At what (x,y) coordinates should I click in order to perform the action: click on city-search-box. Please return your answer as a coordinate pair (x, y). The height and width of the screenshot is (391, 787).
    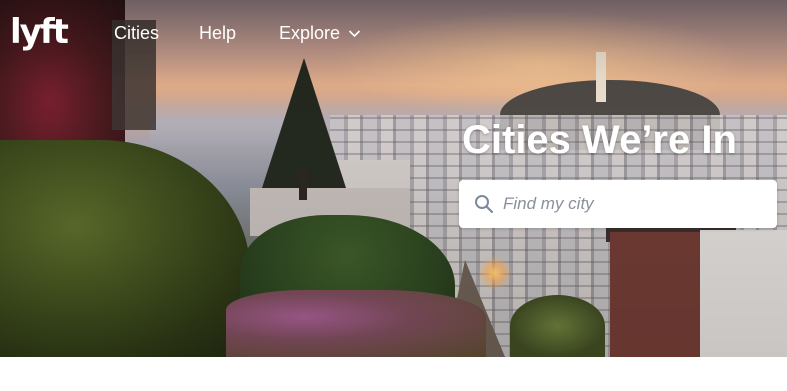
    Looking at the image, I should click on (618, 204).